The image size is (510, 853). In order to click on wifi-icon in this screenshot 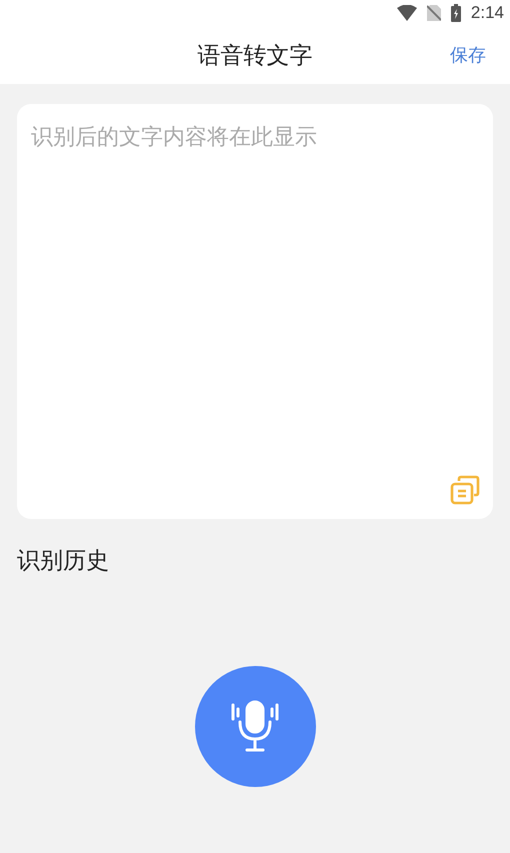, I will do `click(406, 13)`.